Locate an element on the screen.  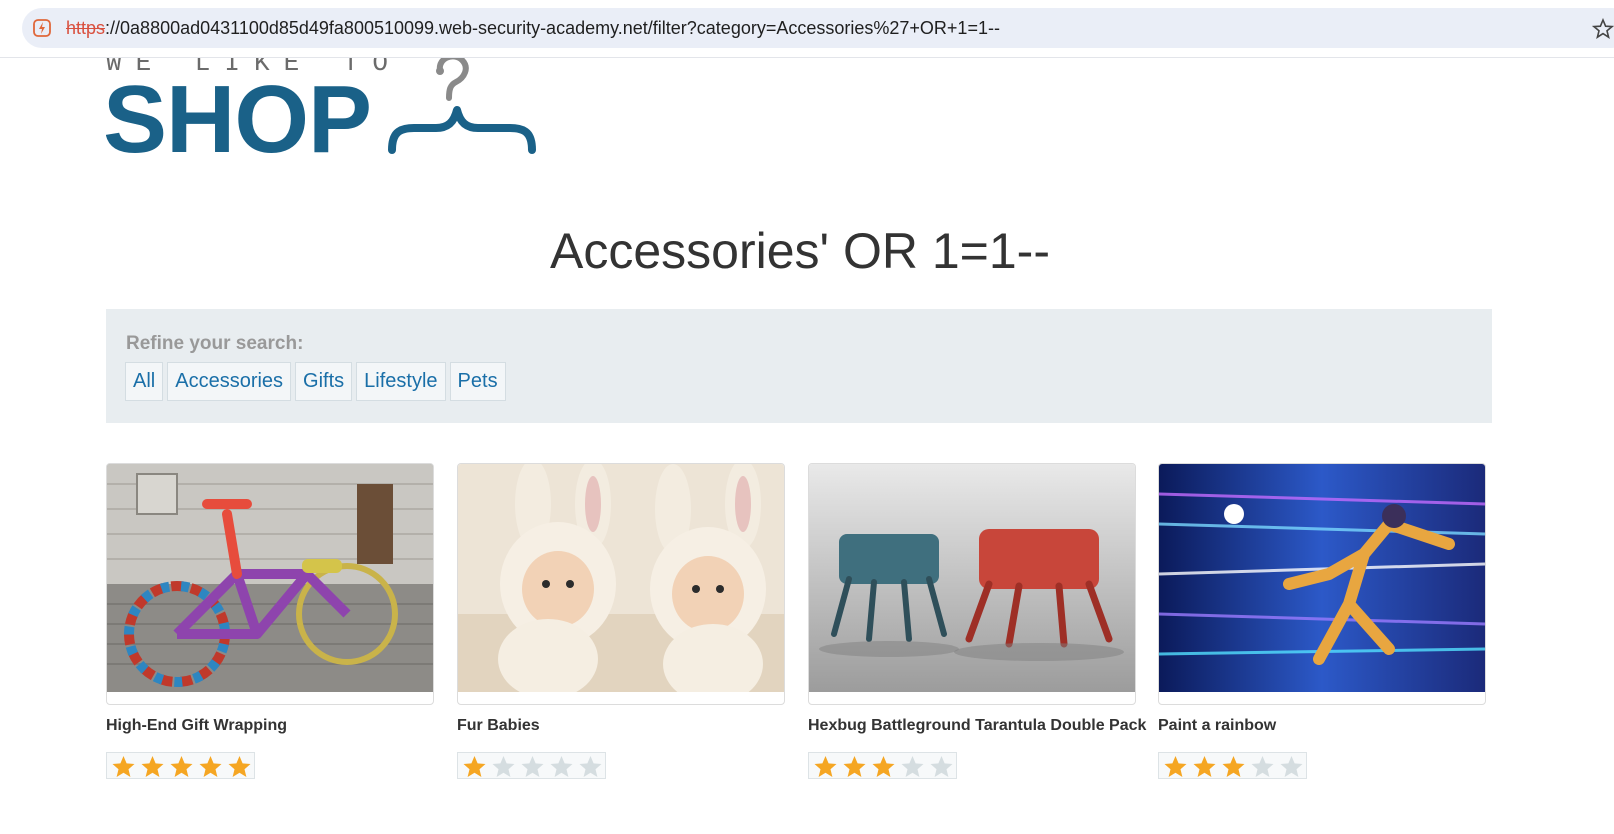
product-card: High-End Gift Wrapping is located at coordinates (270, 621).